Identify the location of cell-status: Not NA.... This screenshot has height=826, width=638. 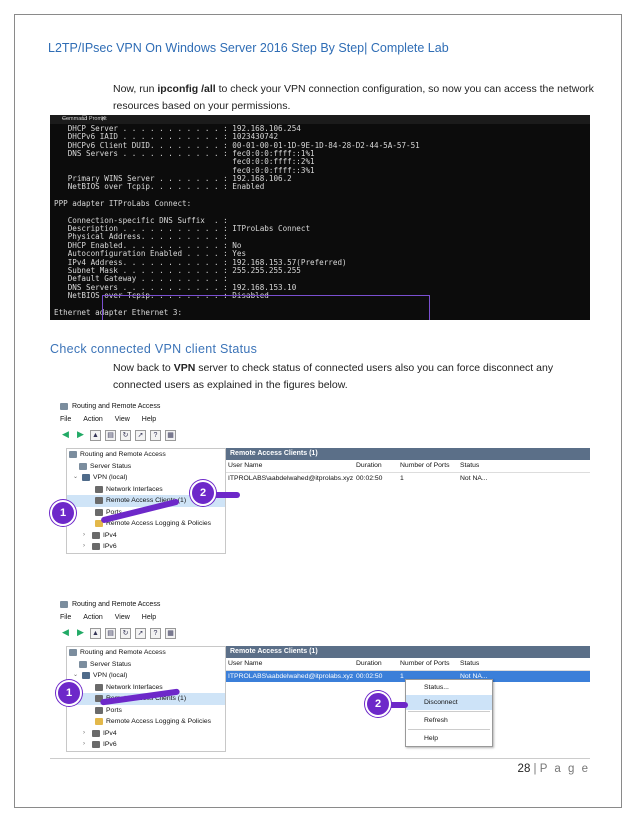
(474, 478).